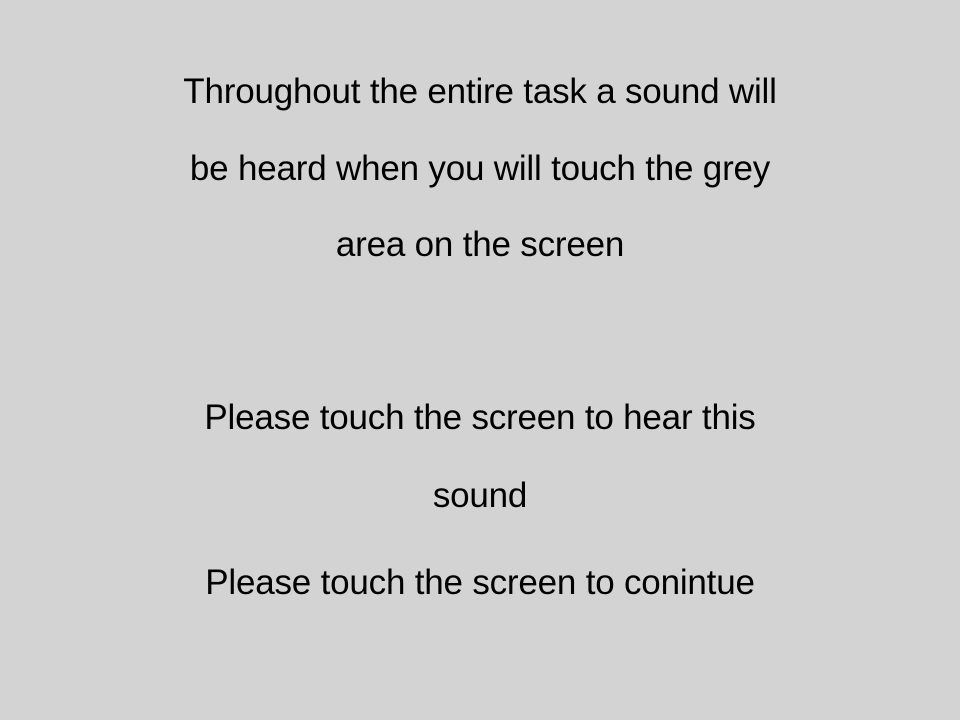 This screenshot has height=720, width=960. Describe the element at coordinates (480, 91) in the screenshot. I see `instruction-text-line-1: Throughout the entire task a sound will` at that location.